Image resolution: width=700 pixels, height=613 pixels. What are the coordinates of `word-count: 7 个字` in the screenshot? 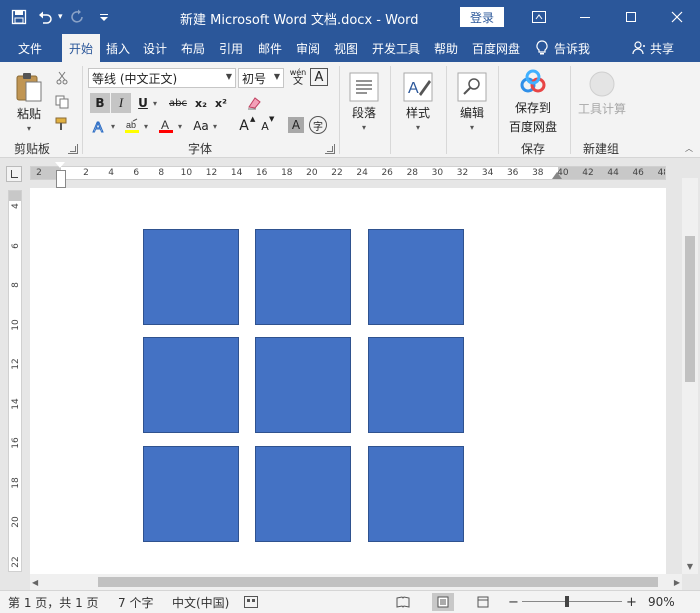 It's located at (135, 602).